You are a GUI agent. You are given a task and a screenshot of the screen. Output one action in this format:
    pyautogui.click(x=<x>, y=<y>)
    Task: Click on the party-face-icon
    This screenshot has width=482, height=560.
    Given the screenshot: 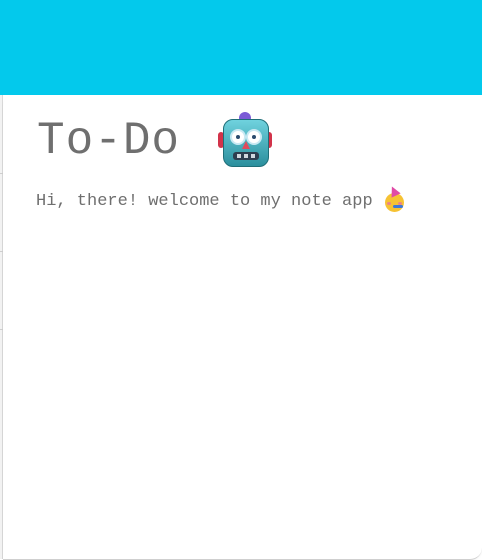 What is the action you would take?
    pyautogui.click(x=394, y=198)
    